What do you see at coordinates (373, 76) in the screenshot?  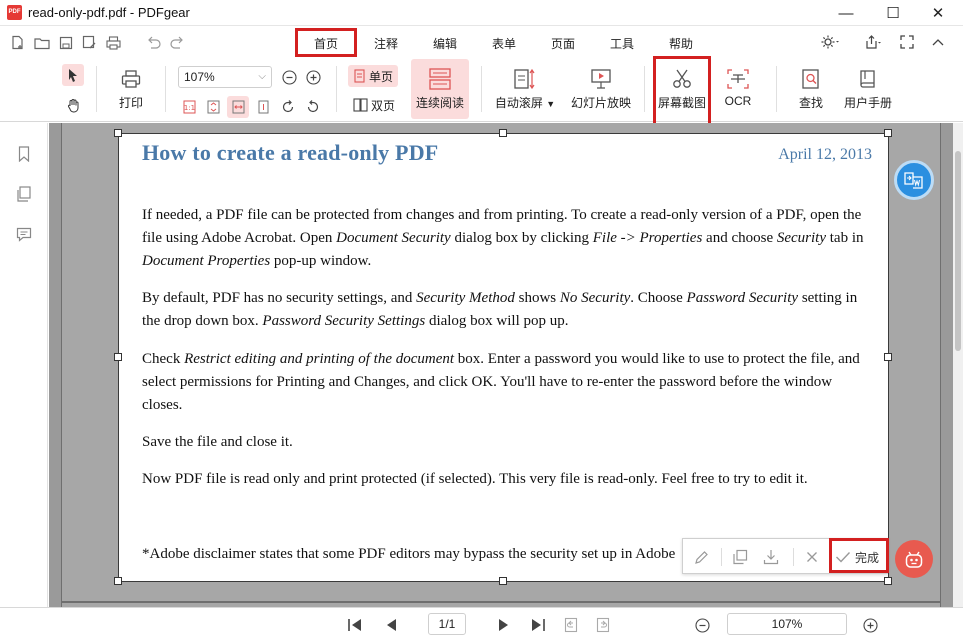 I see `single-page-button: 单页` at bounding box center [373, 76].